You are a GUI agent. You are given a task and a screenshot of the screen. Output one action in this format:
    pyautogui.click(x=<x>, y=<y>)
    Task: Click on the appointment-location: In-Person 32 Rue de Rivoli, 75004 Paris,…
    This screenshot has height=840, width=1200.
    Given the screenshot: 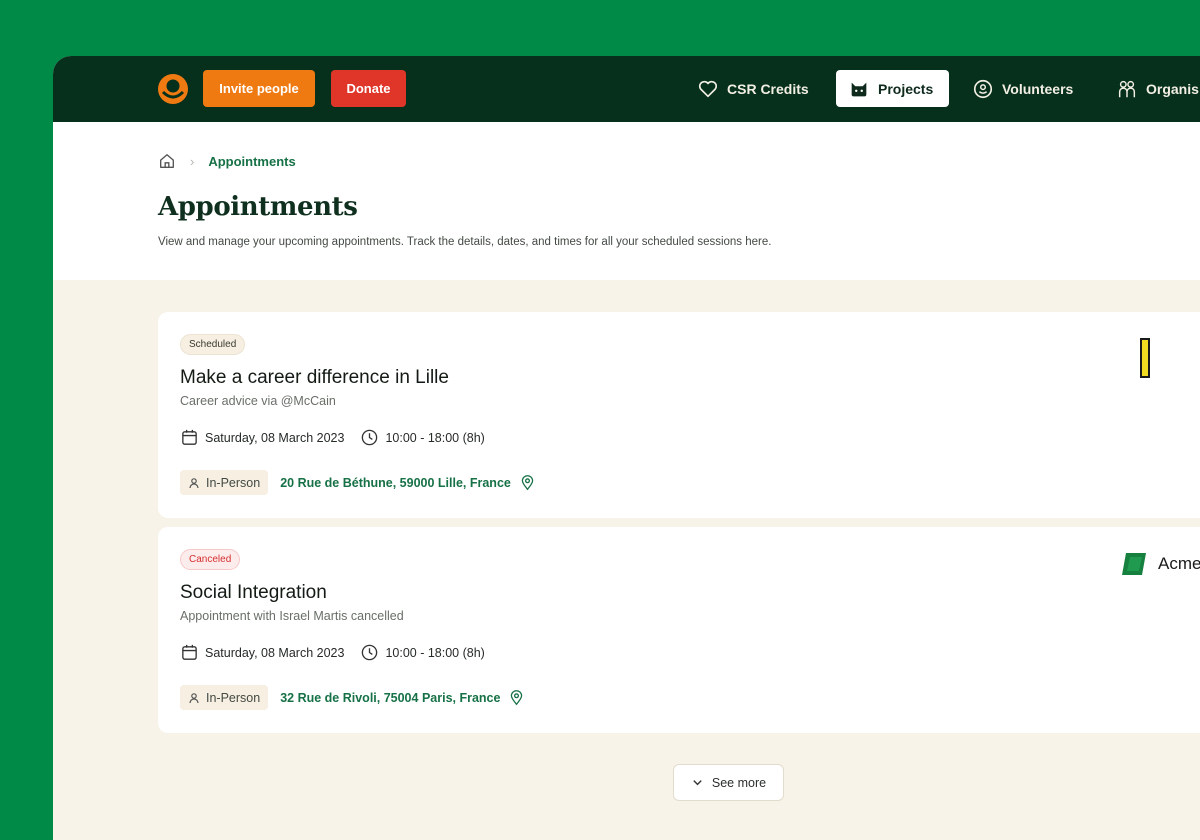 What is the action you would take?
    pyautogui.click(x=352, y=697)
    